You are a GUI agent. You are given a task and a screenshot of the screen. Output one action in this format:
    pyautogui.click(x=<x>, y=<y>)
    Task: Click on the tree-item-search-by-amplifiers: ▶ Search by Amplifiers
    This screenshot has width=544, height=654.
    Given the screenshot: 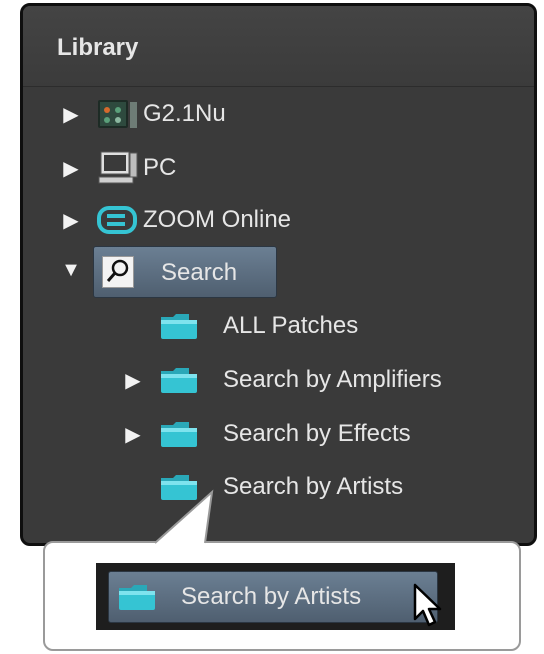 What is the action you would take?
    pyautogui.click(x=281, y=380)
    